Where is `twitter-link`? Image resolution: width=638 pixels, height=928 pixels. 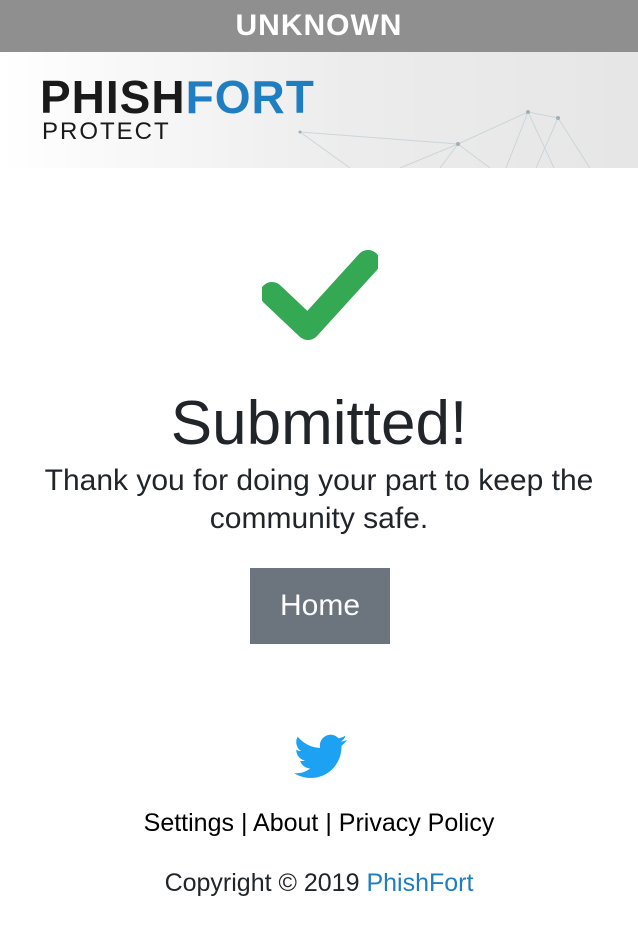 twitter-link is located at coordinates (321, 757).